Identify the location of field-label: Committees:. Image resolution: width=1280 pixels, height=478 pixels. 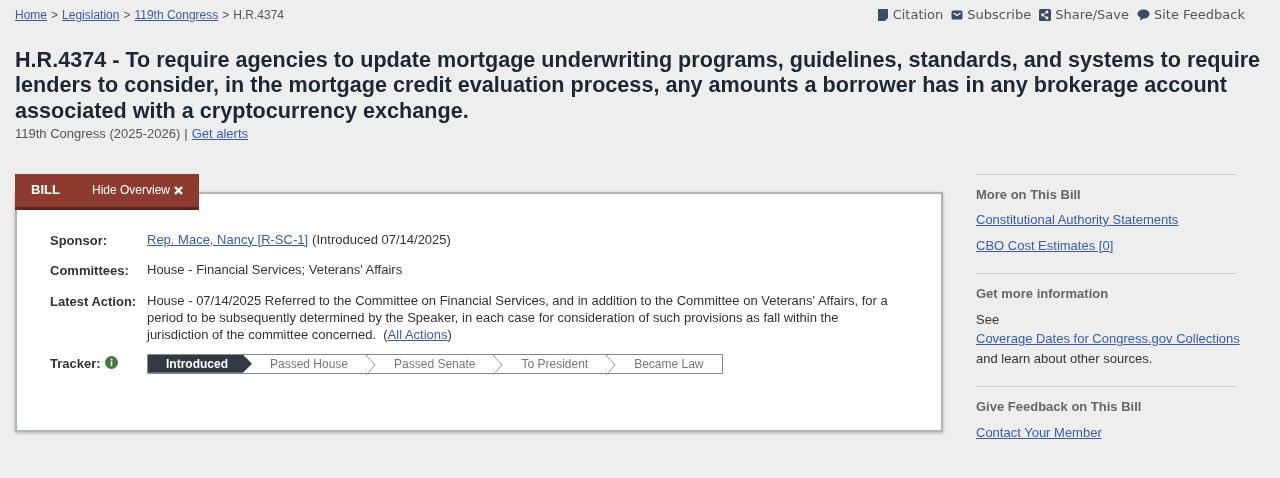
(90, 271).